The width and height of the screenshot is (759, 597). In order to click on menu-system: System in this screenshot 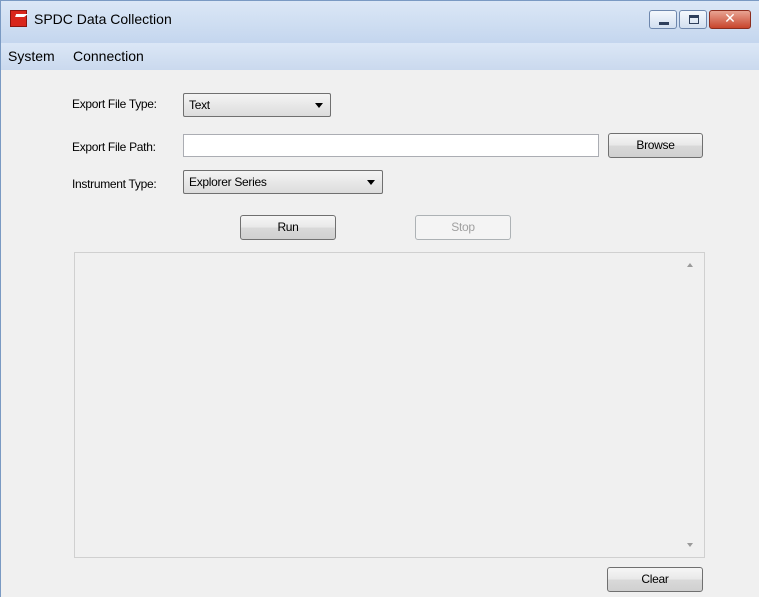, I will do `click(31, 56)`.